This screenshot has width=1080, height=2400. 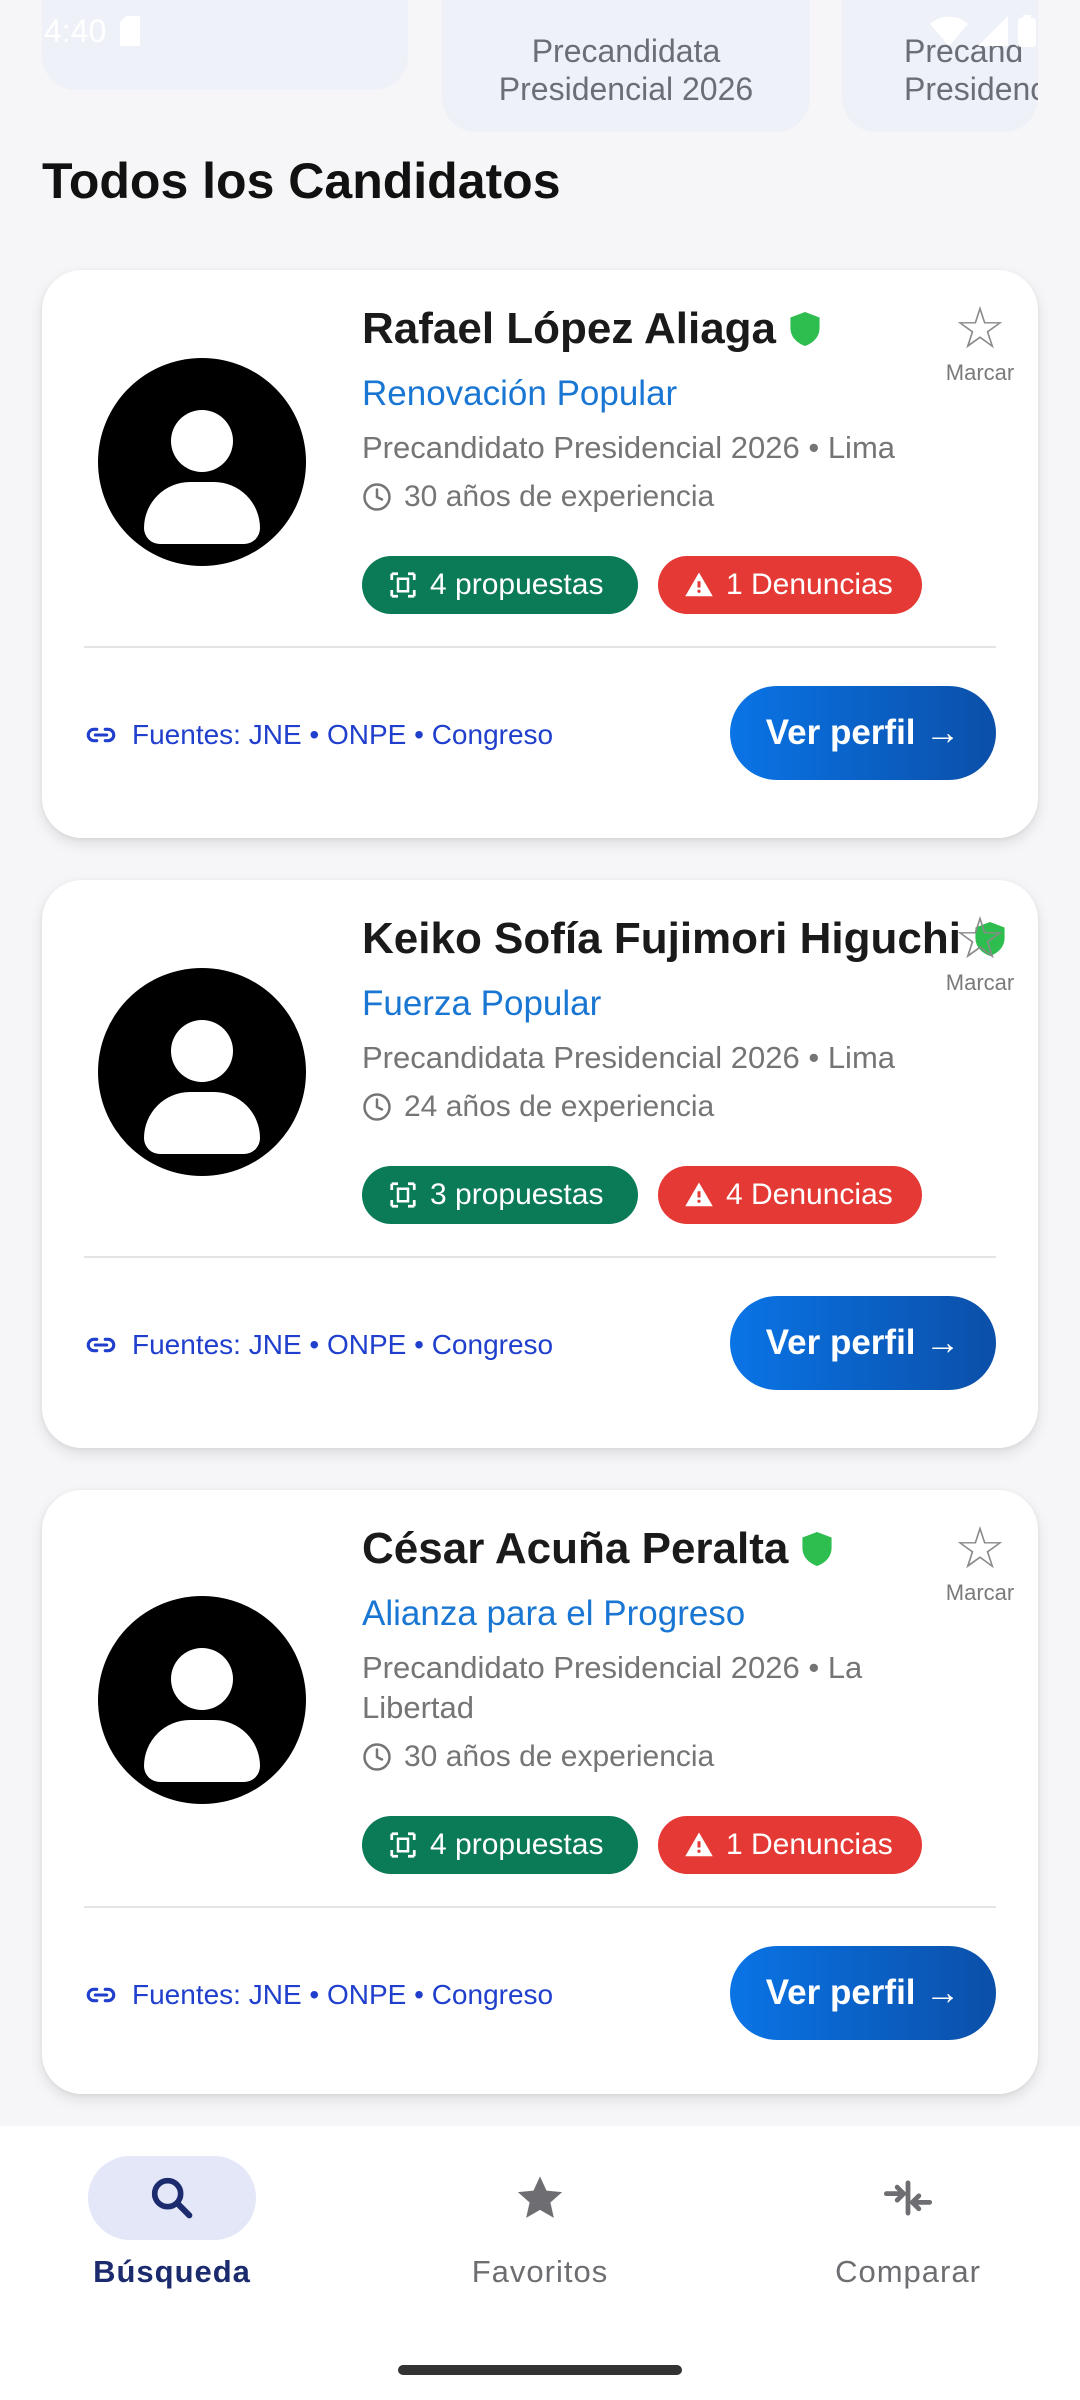 I want to click on complaints-badge: 4 Denuncias, so click(x=790, y=1195).